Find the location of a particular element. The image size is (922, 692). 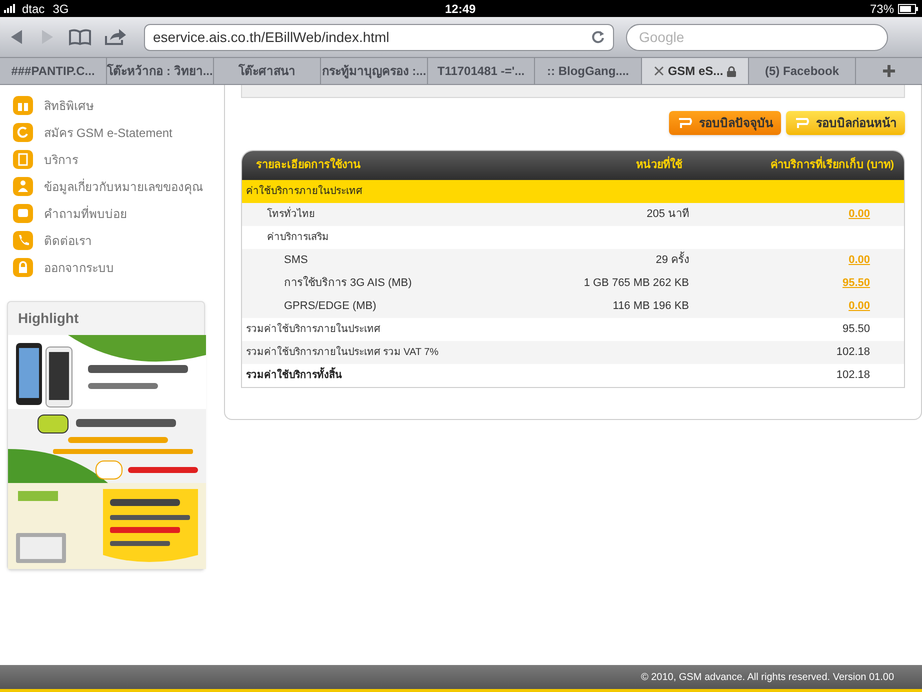

sidebar-link: สมัคร GSM e-Statement is located at coordinates (108, 133).